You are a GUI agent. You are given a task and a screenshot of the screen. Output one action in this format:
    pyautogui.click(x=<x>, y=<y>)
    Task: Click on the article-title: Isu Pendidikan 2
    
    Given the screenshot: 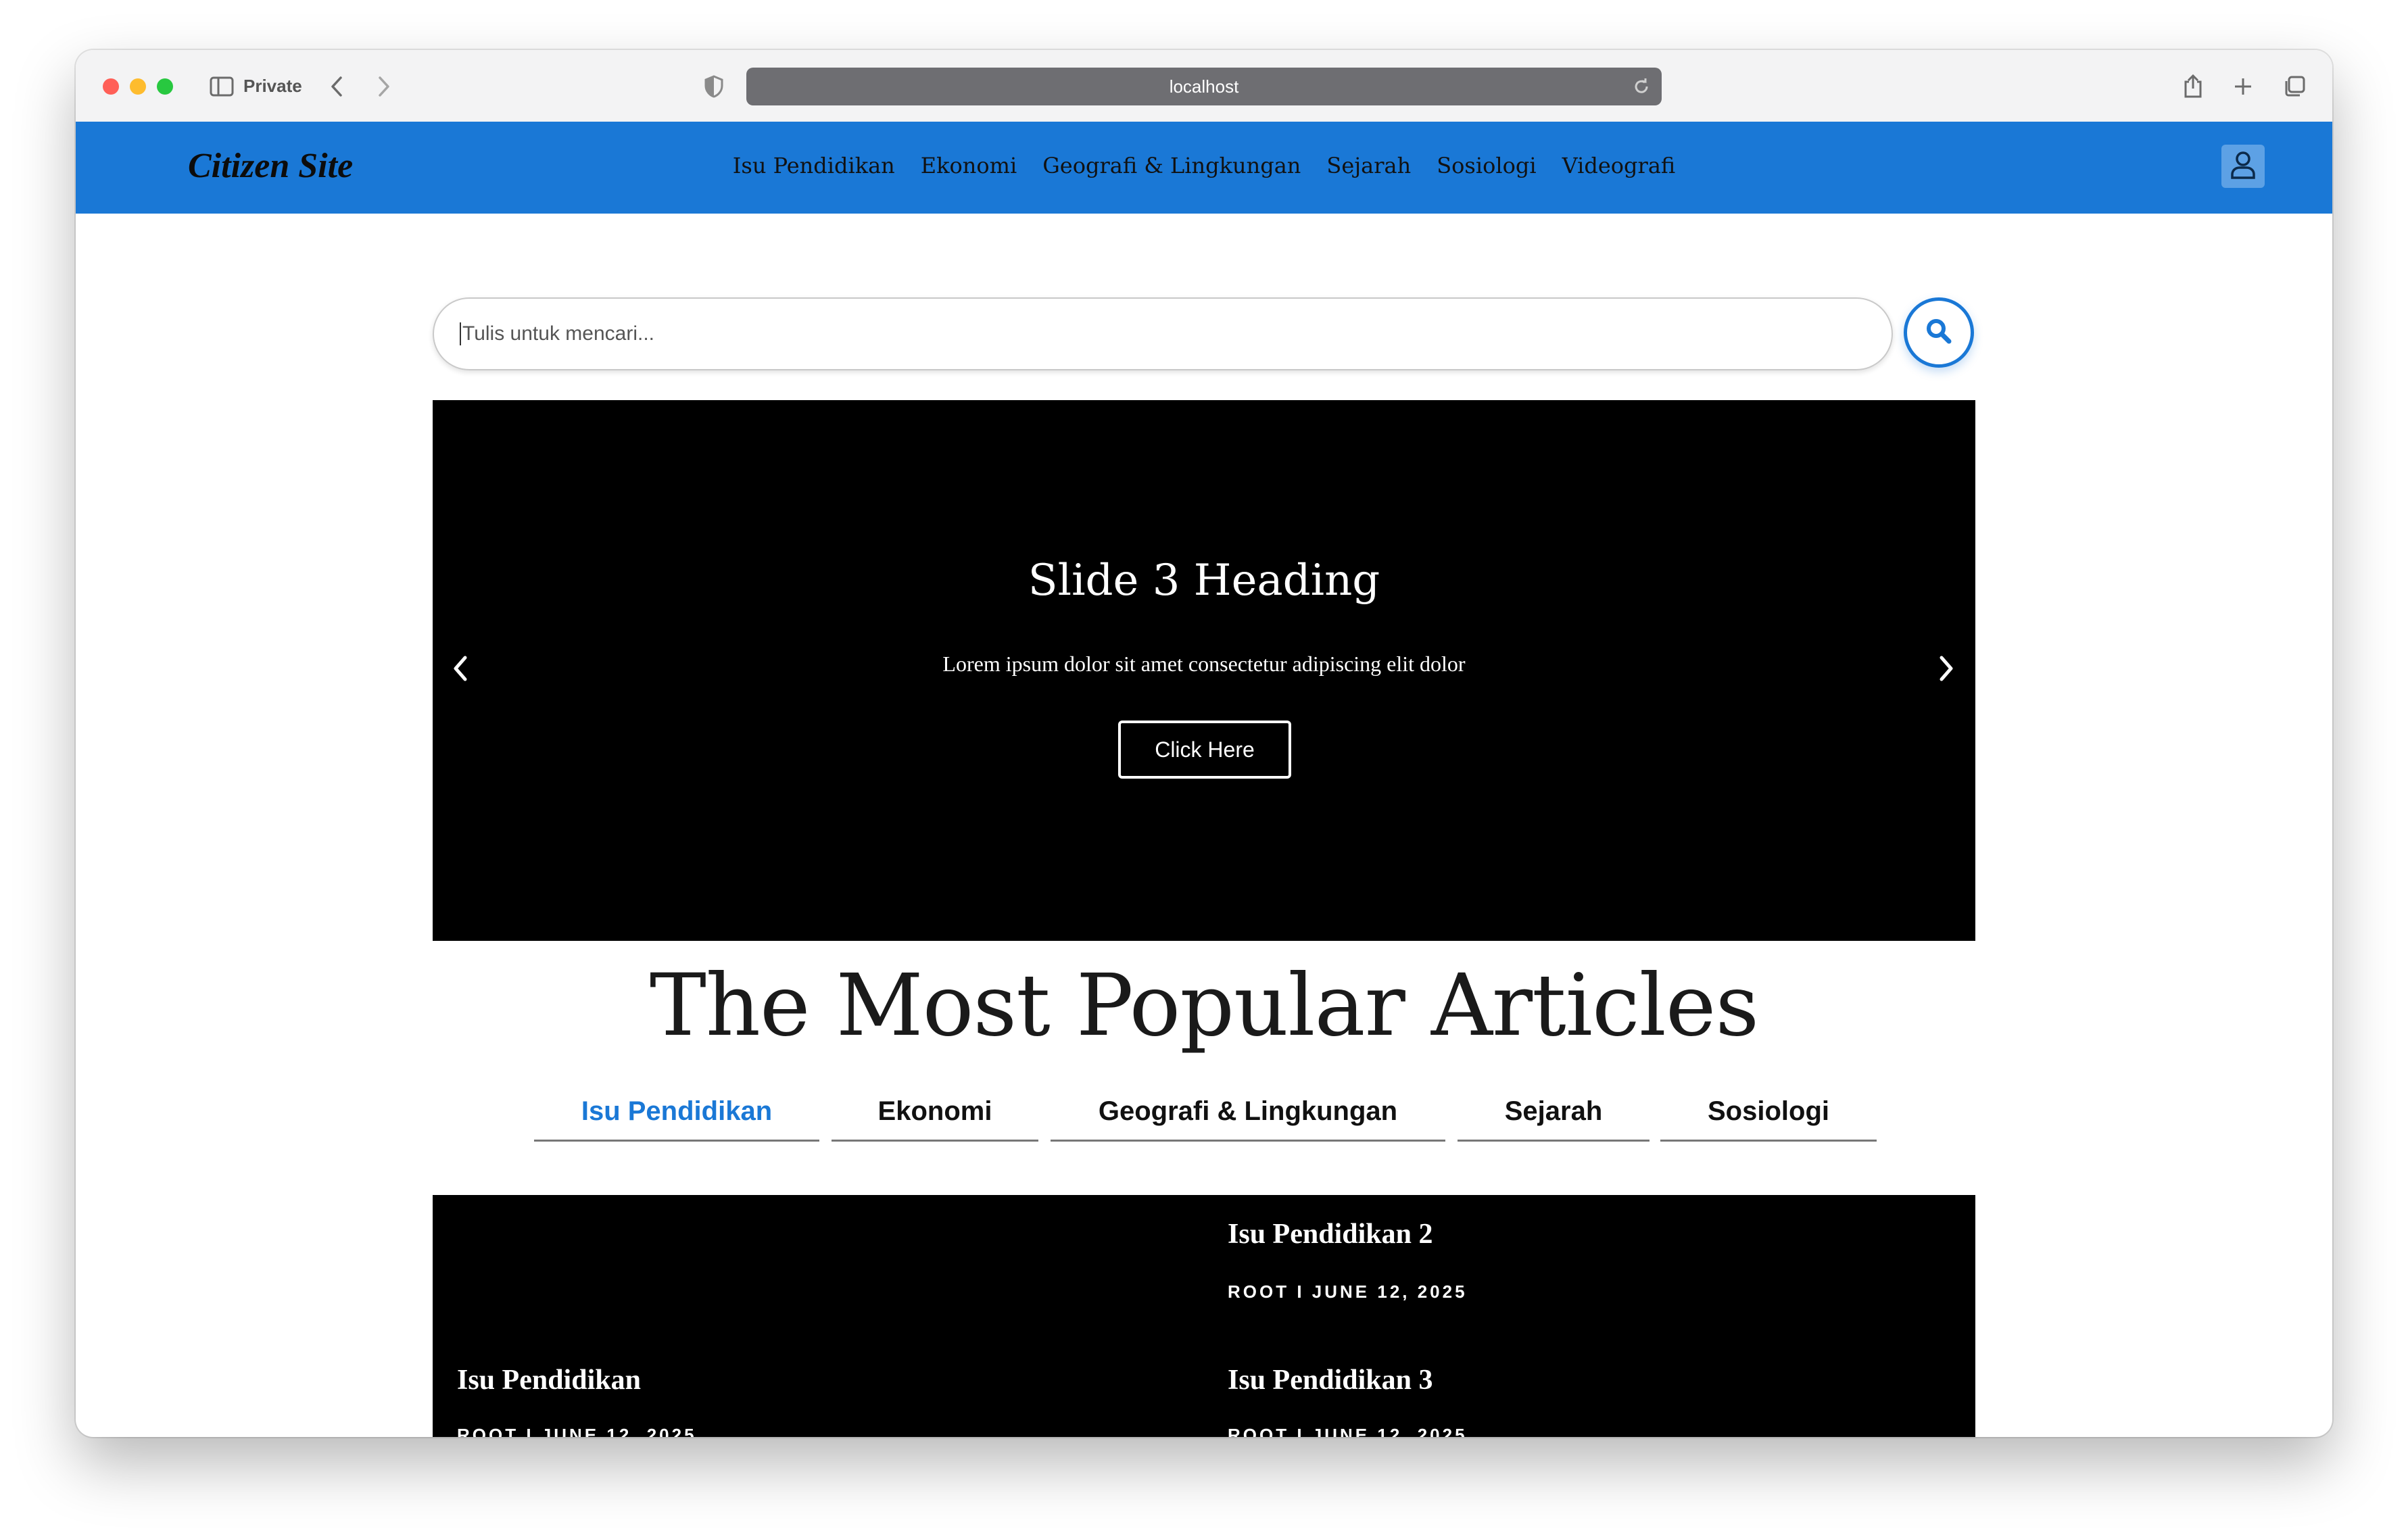 What is the action you would take?
    pyautogui.click(x=1330, y=1234)
    